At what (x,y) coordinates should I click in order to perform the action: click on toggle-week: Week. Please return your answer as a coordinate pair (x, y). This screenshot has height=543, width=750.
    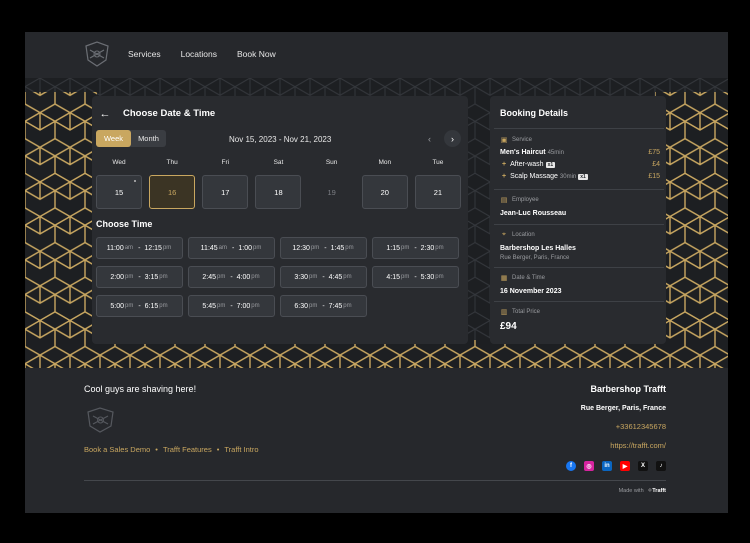
    Looking at the image, I should click on (113, 138).